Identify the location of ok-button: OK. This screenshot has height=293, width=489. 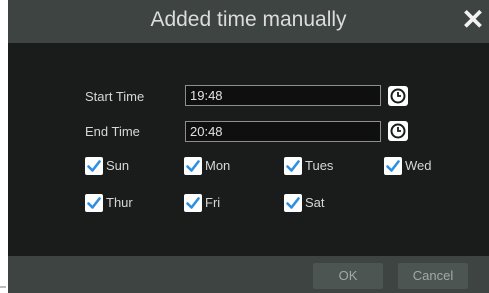
(348, 276).